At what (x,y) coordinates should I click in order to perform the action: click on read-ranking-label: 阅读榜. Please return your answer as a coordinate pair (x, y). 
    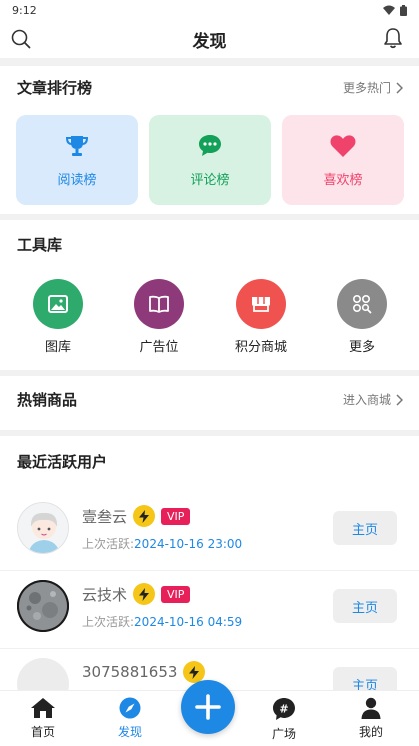
    Looking at the image, I should click on (77, 180).